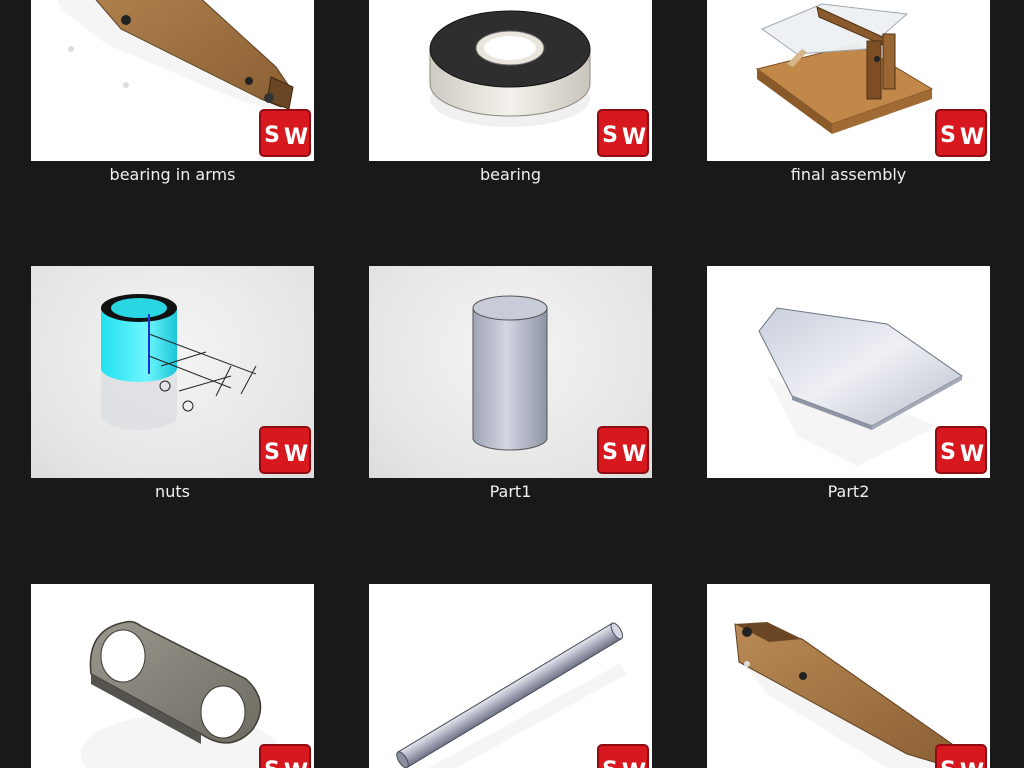  I want to click on file-tile-link: S W, so click(172, 676).